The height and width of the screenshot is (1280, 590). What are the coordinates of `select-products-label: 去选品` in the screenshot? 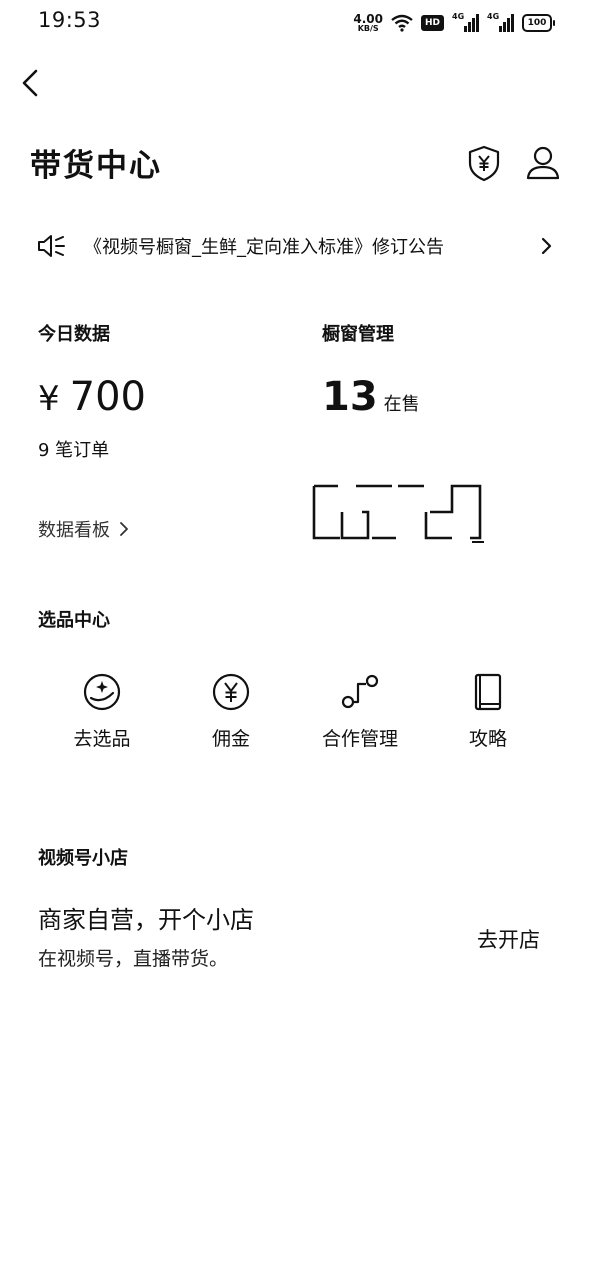 It's located at (102, 739).